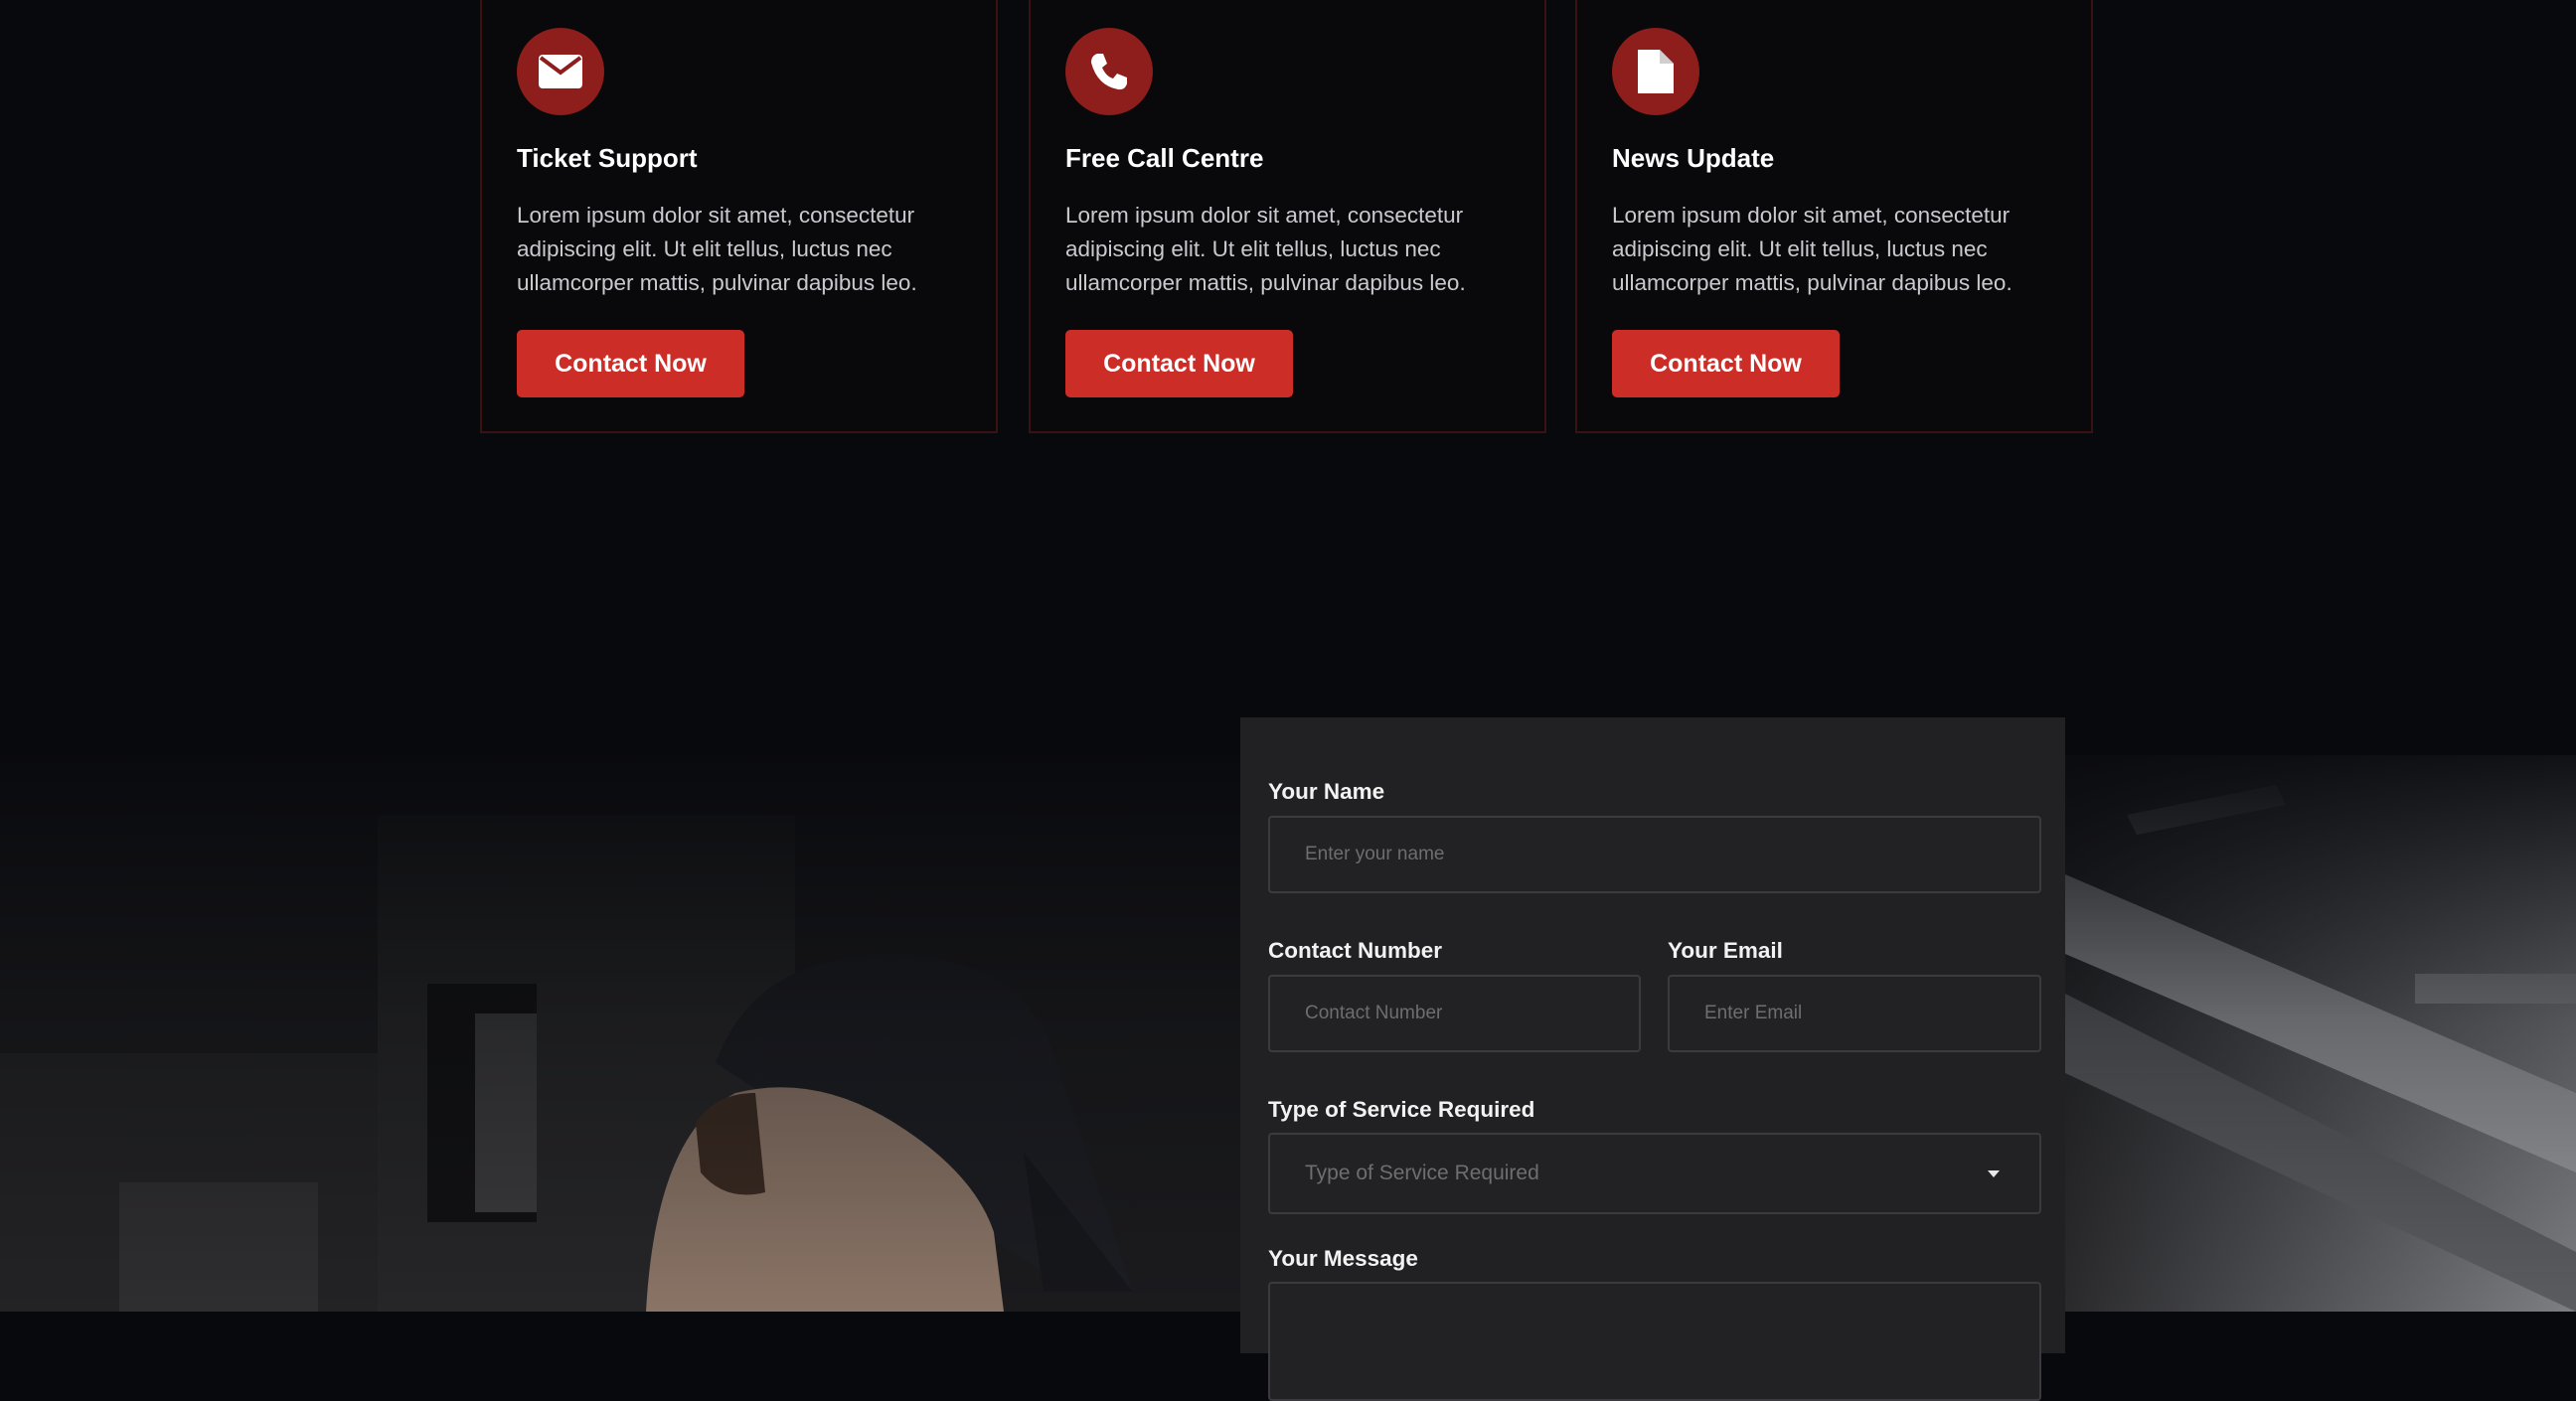  I want to click on message-textarea, so click(1654, 1341).